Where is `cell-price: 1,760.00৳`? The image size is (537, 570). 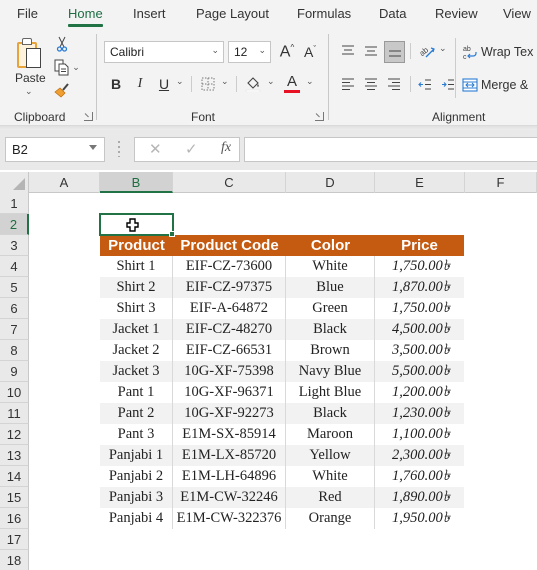 cell-price: 1,760.00৳ is located at coordinates (419, 476).